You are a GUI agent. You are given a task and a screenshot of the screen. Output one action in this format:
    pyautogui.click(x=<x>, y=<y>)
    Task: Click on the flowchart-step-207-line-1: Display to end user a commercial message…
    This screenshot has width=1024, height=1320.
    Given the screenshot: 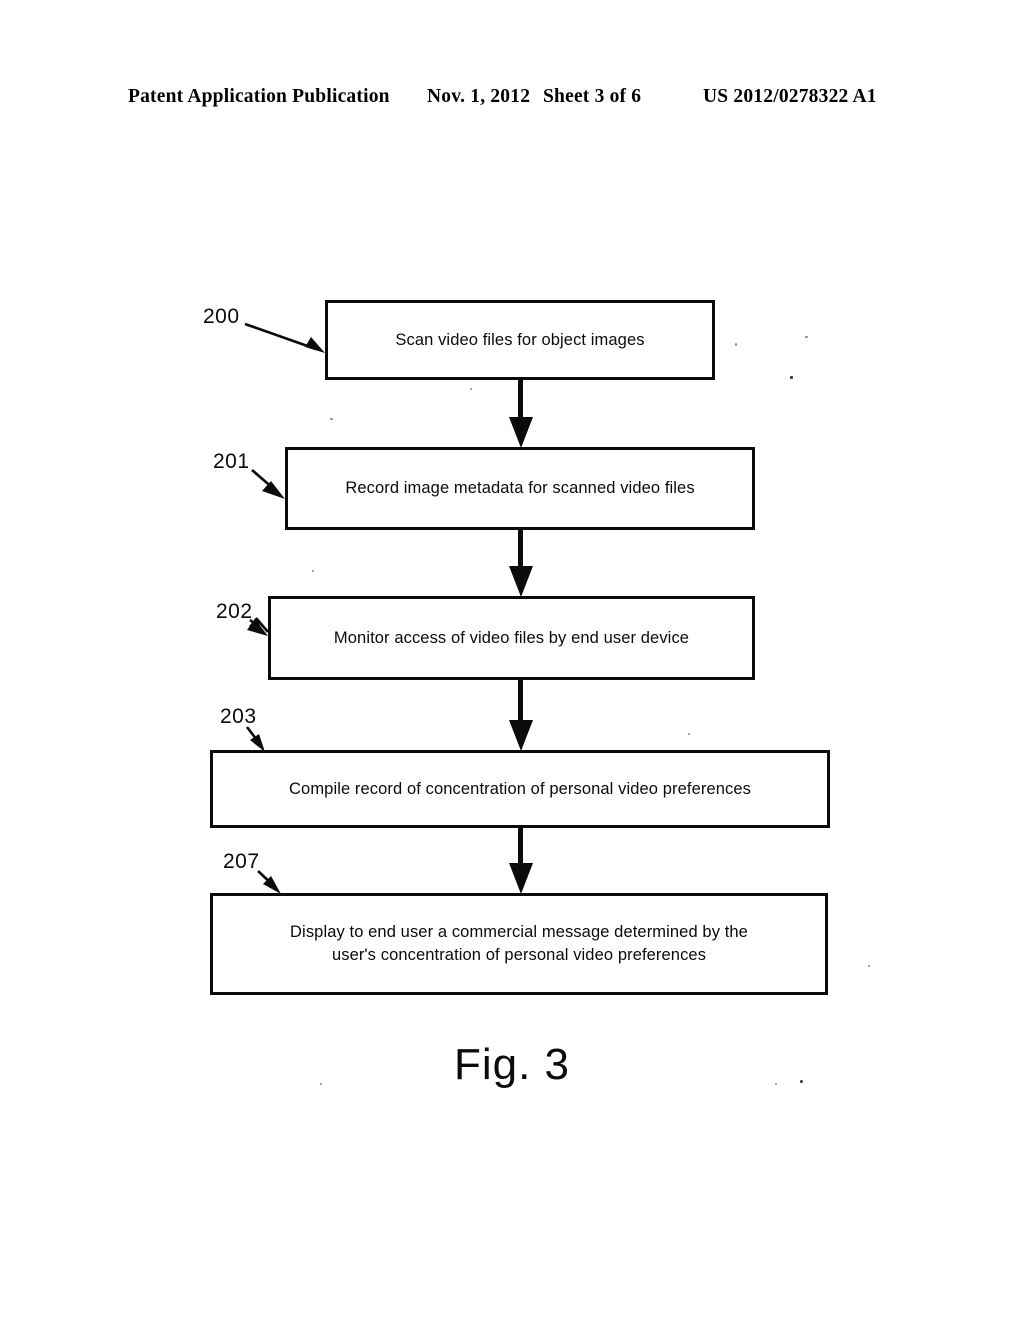 What is the action you would take?
    pyautogui.click(x=519, y=932)
    